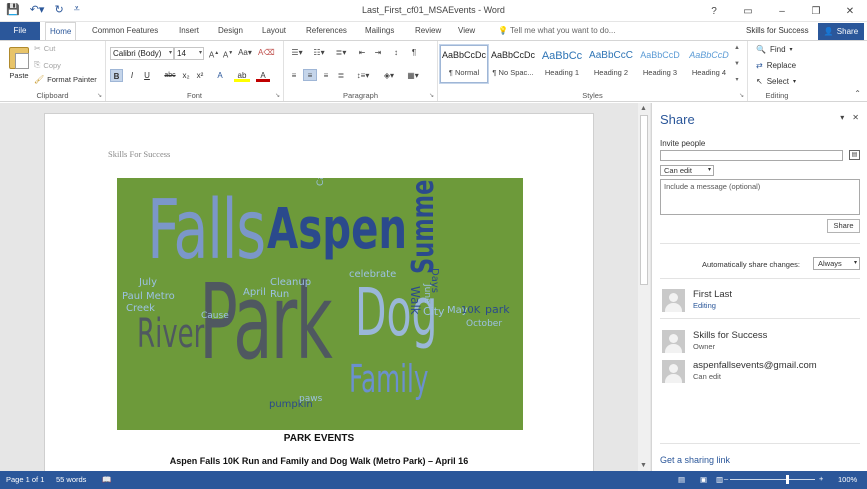 The width and height of the screenshot is (867, 489). Describe the element at coordinates (378, 53) in the screenshot. I see `increase-indent-icon: ⇥` at that location.